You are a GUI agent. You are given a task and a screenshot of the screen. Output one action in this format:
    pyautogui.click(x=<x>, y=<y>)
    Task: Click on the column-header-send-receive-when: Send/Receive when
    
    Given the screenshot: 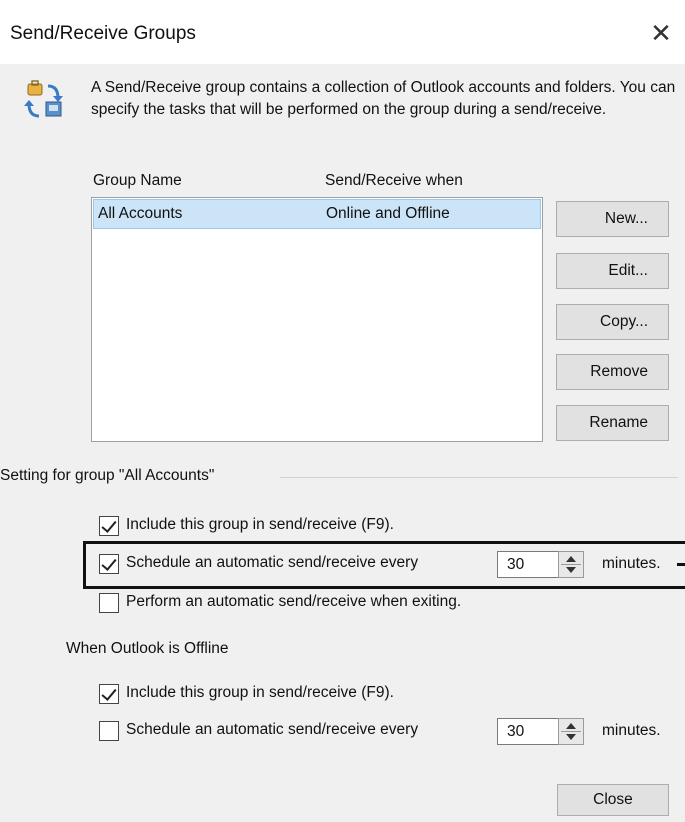 What is the action you would take?
    pyautogui.click(x=394, y=180)
    